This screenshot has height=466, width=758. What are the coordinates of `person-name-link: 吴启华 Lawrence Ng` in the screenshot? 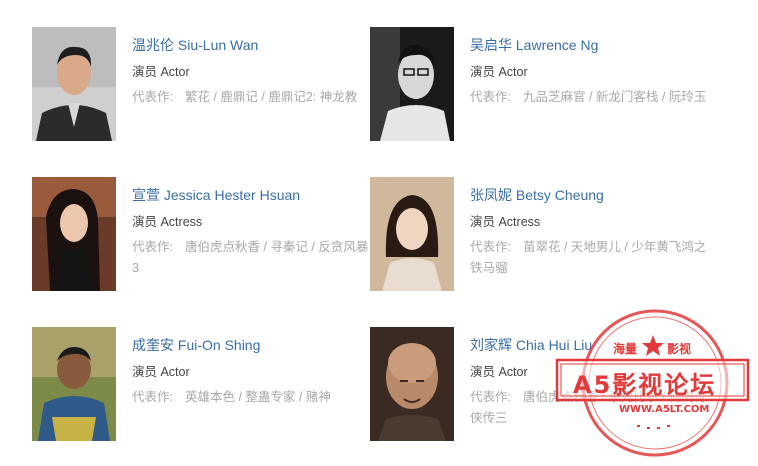 It's located at (589, 45).